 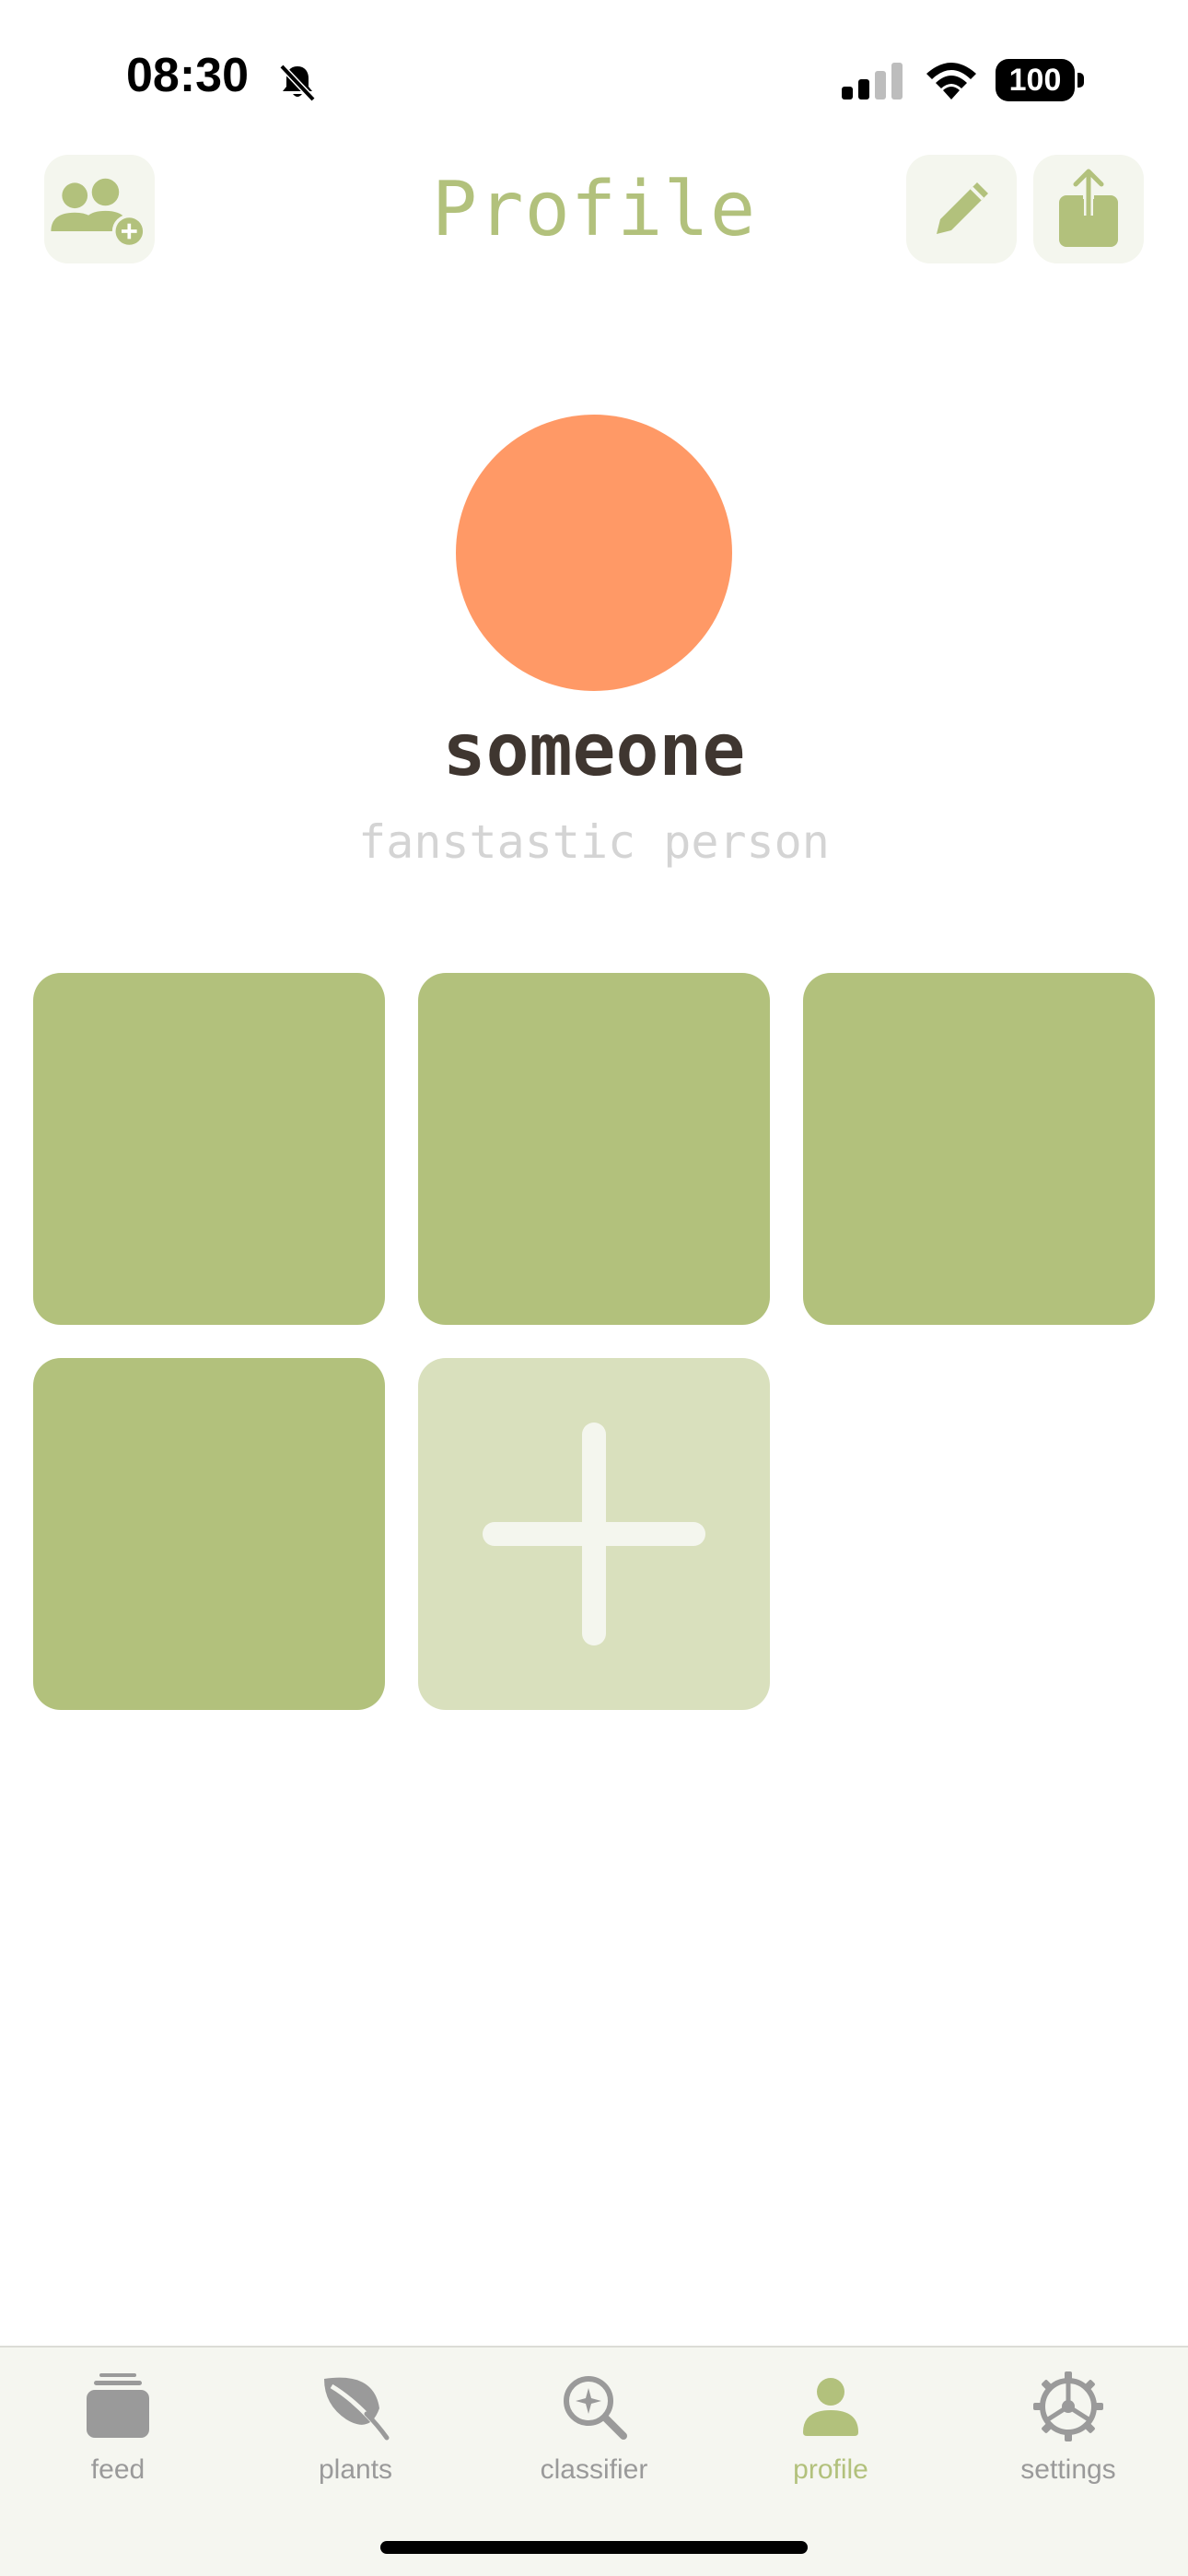 I want to click on edit-profile-button, so click(x=961, y=209).